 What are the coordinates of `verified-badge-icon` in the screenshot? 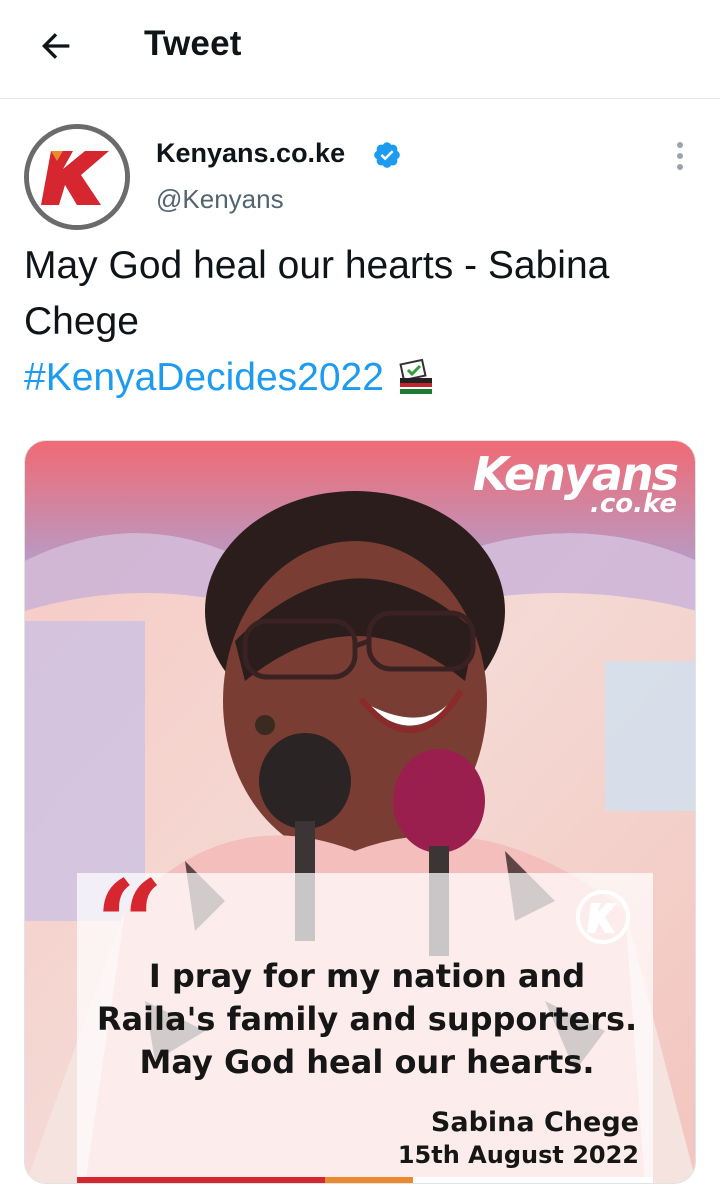 It's located at (387, 155).